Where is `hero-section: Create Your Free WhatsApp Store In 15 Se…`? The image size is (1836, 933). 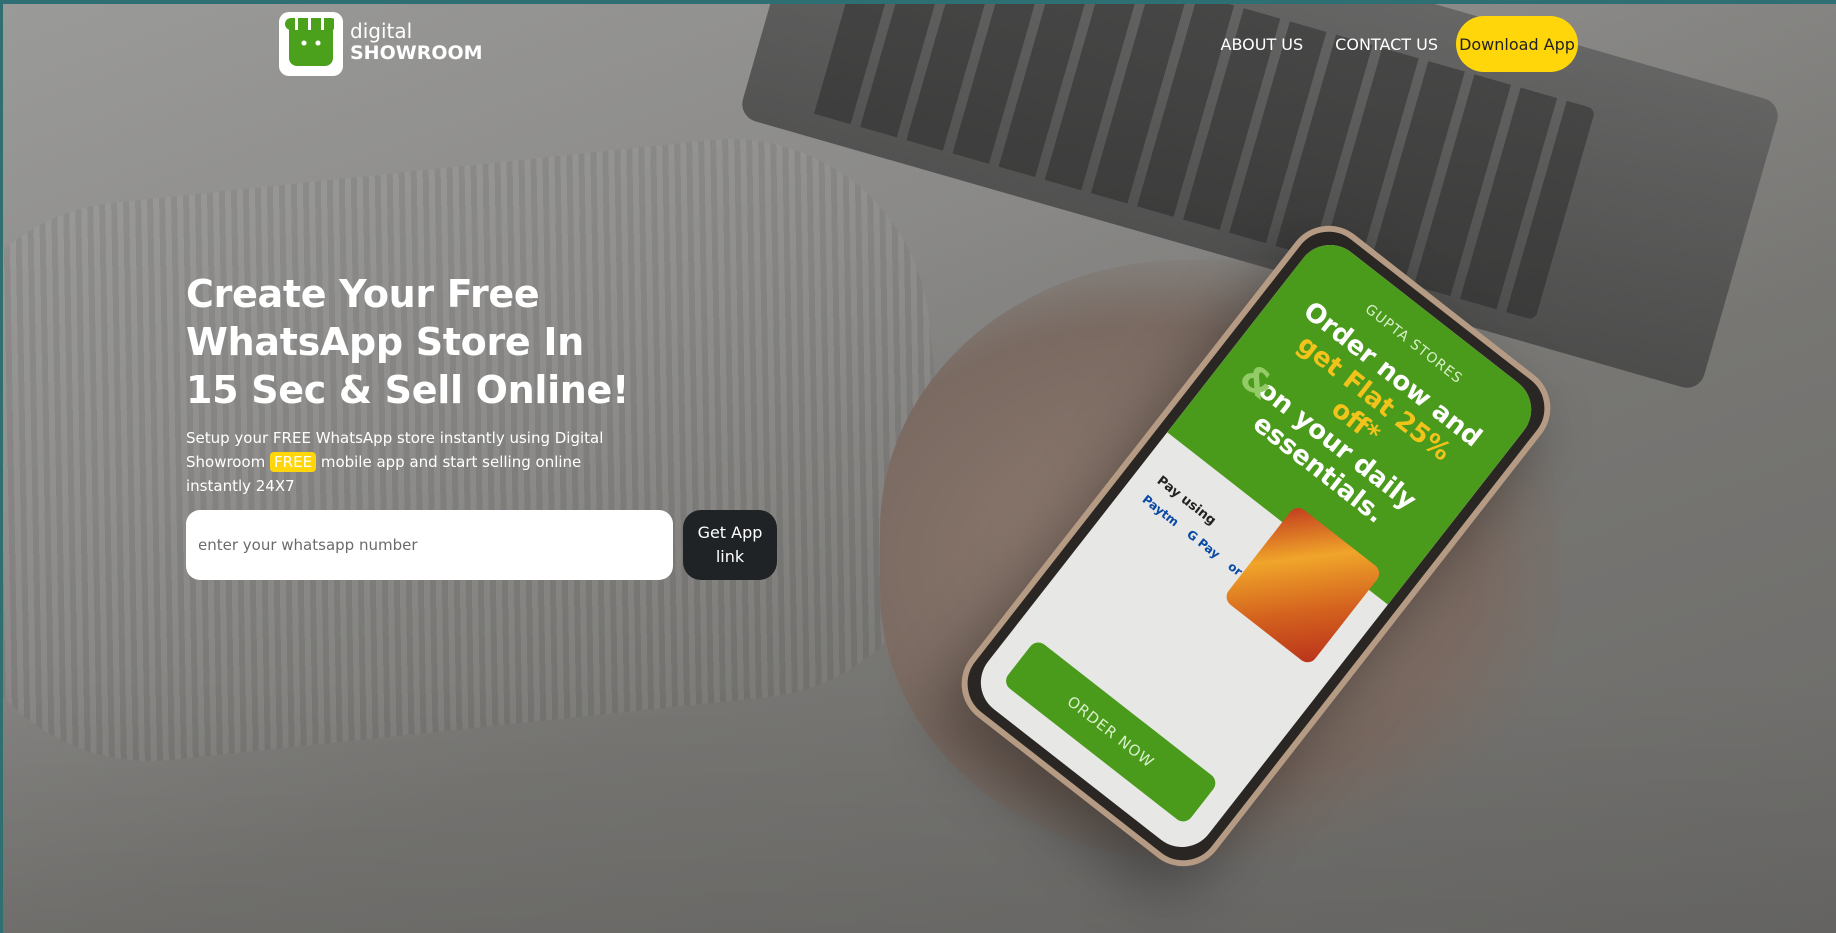 hero-section: Create Your Free WhatsApp Store In 15 Se… is located at coordinates (486, 384).